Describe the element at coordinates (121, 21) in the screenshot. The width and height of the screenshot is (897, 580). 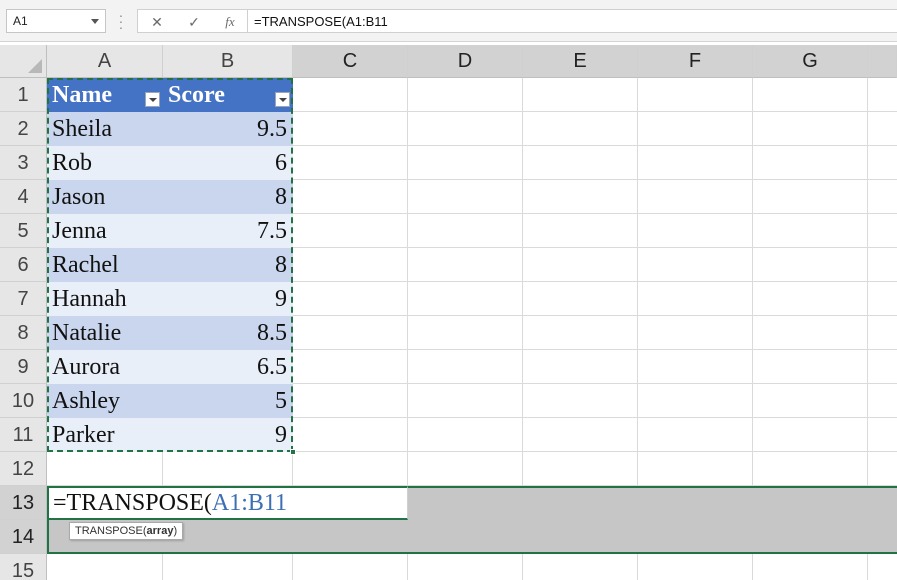
I see `more-options-icon: · · ·` at that location.